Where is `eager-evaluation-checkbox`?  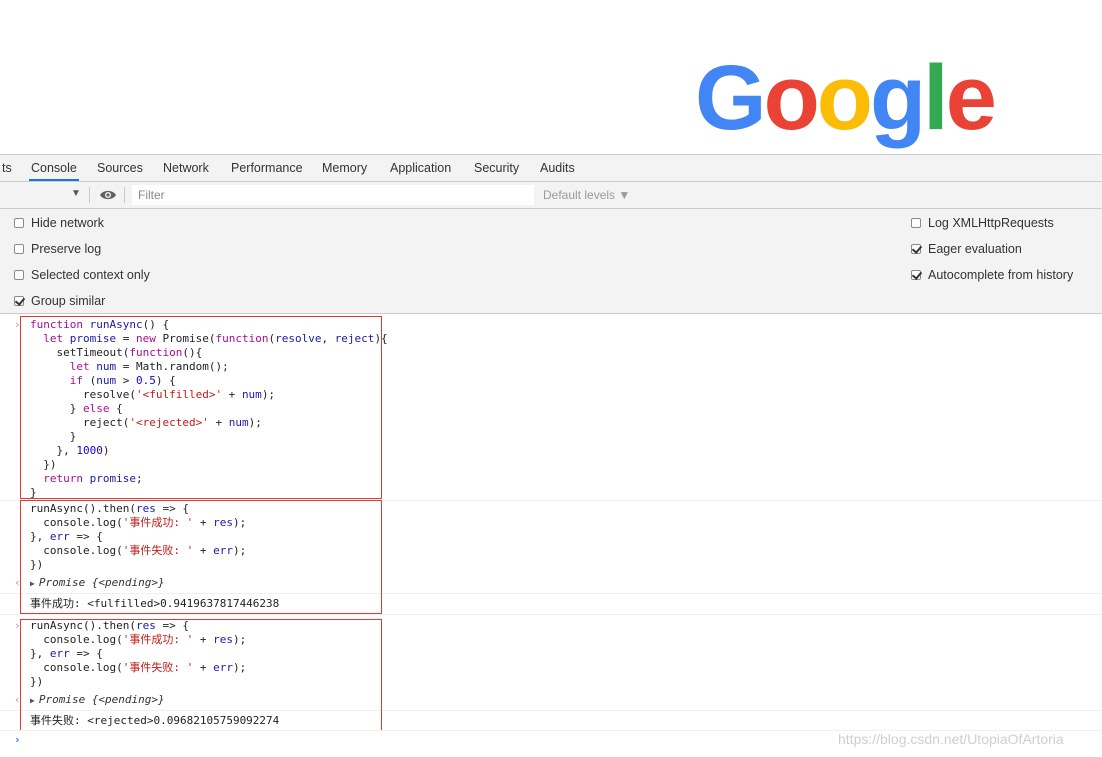 eager-evaluation-checkbox is located at coordinates (916, 249).